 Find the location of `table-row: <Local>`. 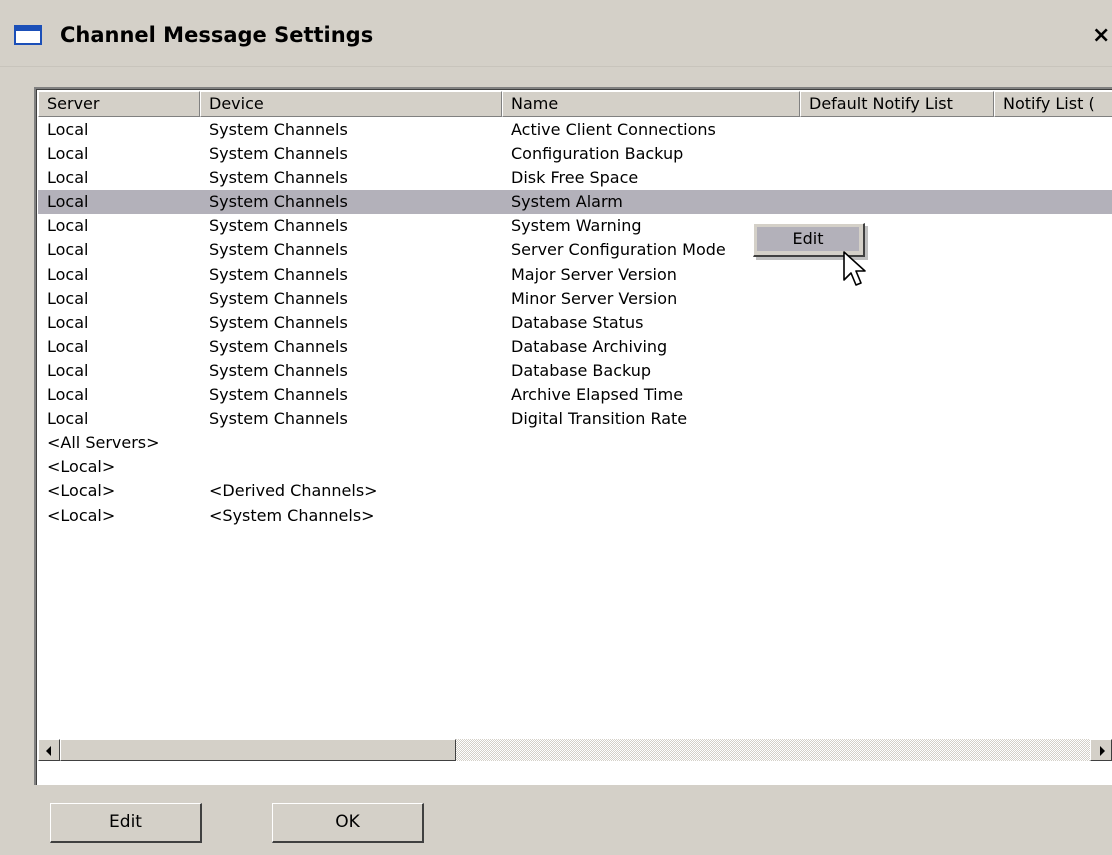

table-row: <Local> is located at coordinates (575, 467).